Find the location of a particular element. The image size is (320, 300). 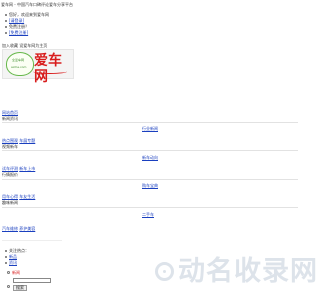

nav-hot-topics: 热点围观 is located at coordinates (10, 140).